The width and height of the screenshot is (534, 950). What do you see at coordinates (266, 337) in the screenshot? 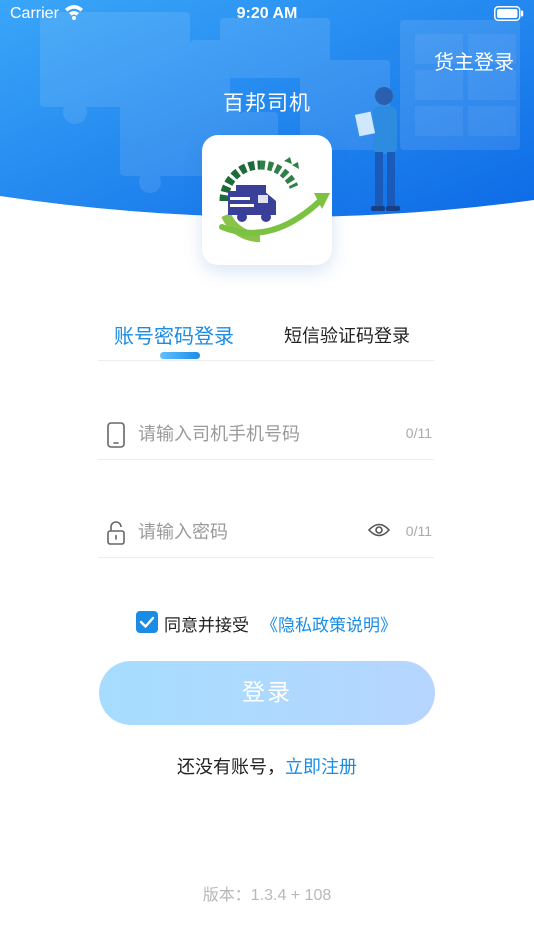
I see `login-mode-tabs: 账号密码登录 短信验证码登录` at bounding box center [266, 337].